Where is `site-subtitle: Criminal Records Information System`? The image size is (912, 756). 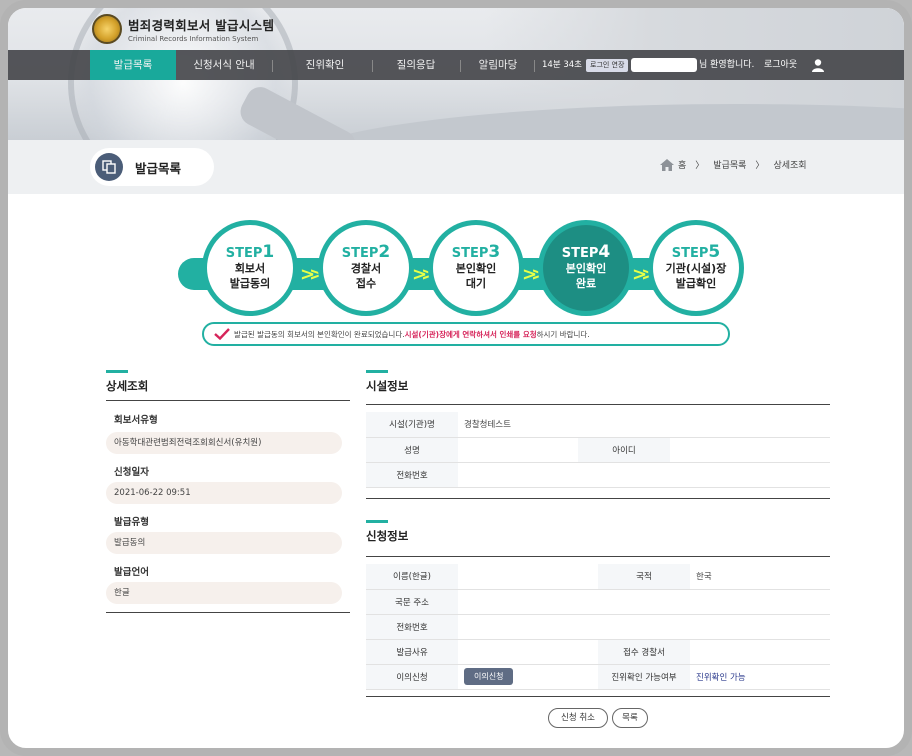 site-subtitle: Criminal Records Information System is located at coordinates (193, 39).